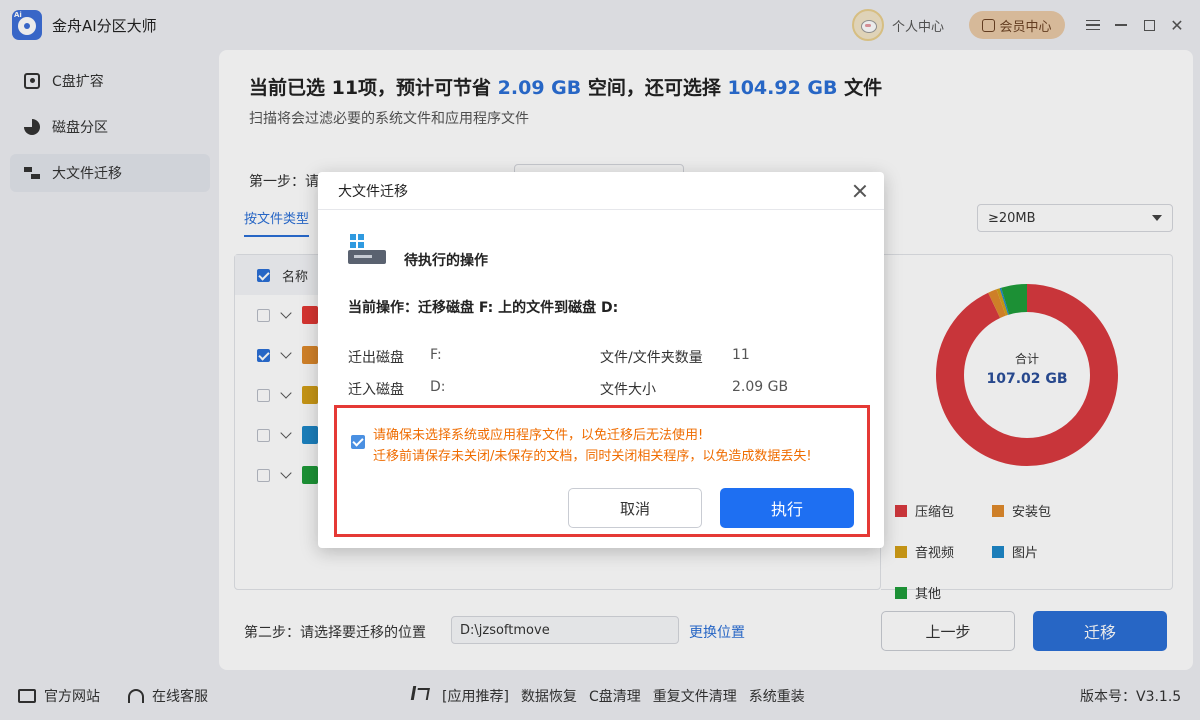  I want to click on file-size-value: 2.09 GB, so click(760, 387).